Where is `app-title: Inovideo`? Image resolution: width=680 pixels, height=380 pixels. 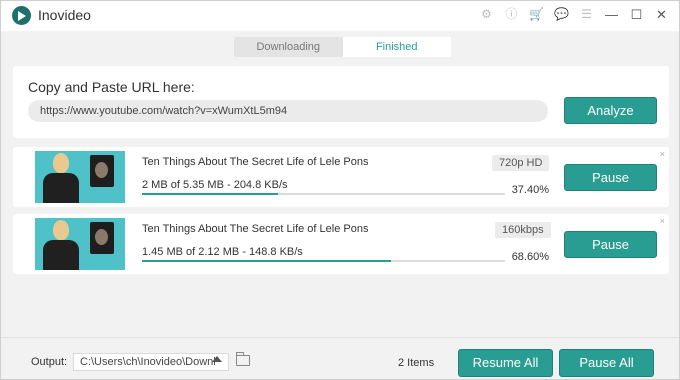 app-title: Inovideo is located at coordinates (64, 15).